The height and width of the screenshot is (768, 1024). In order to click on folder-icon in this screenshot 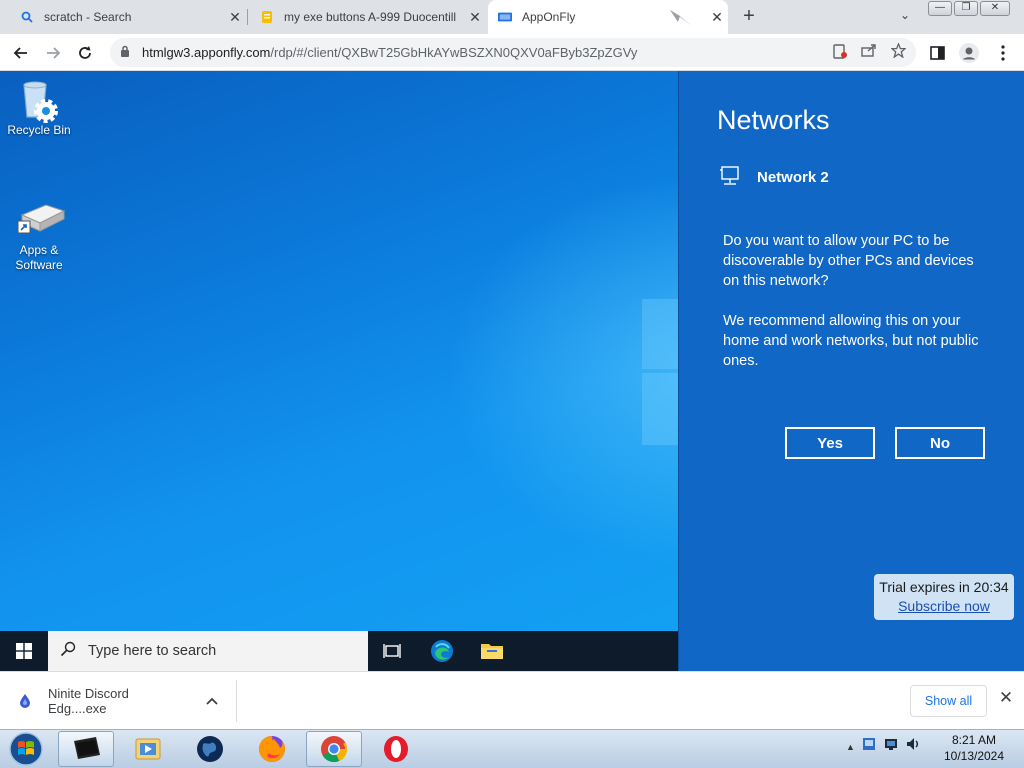, I will do `click(492, 651)`.